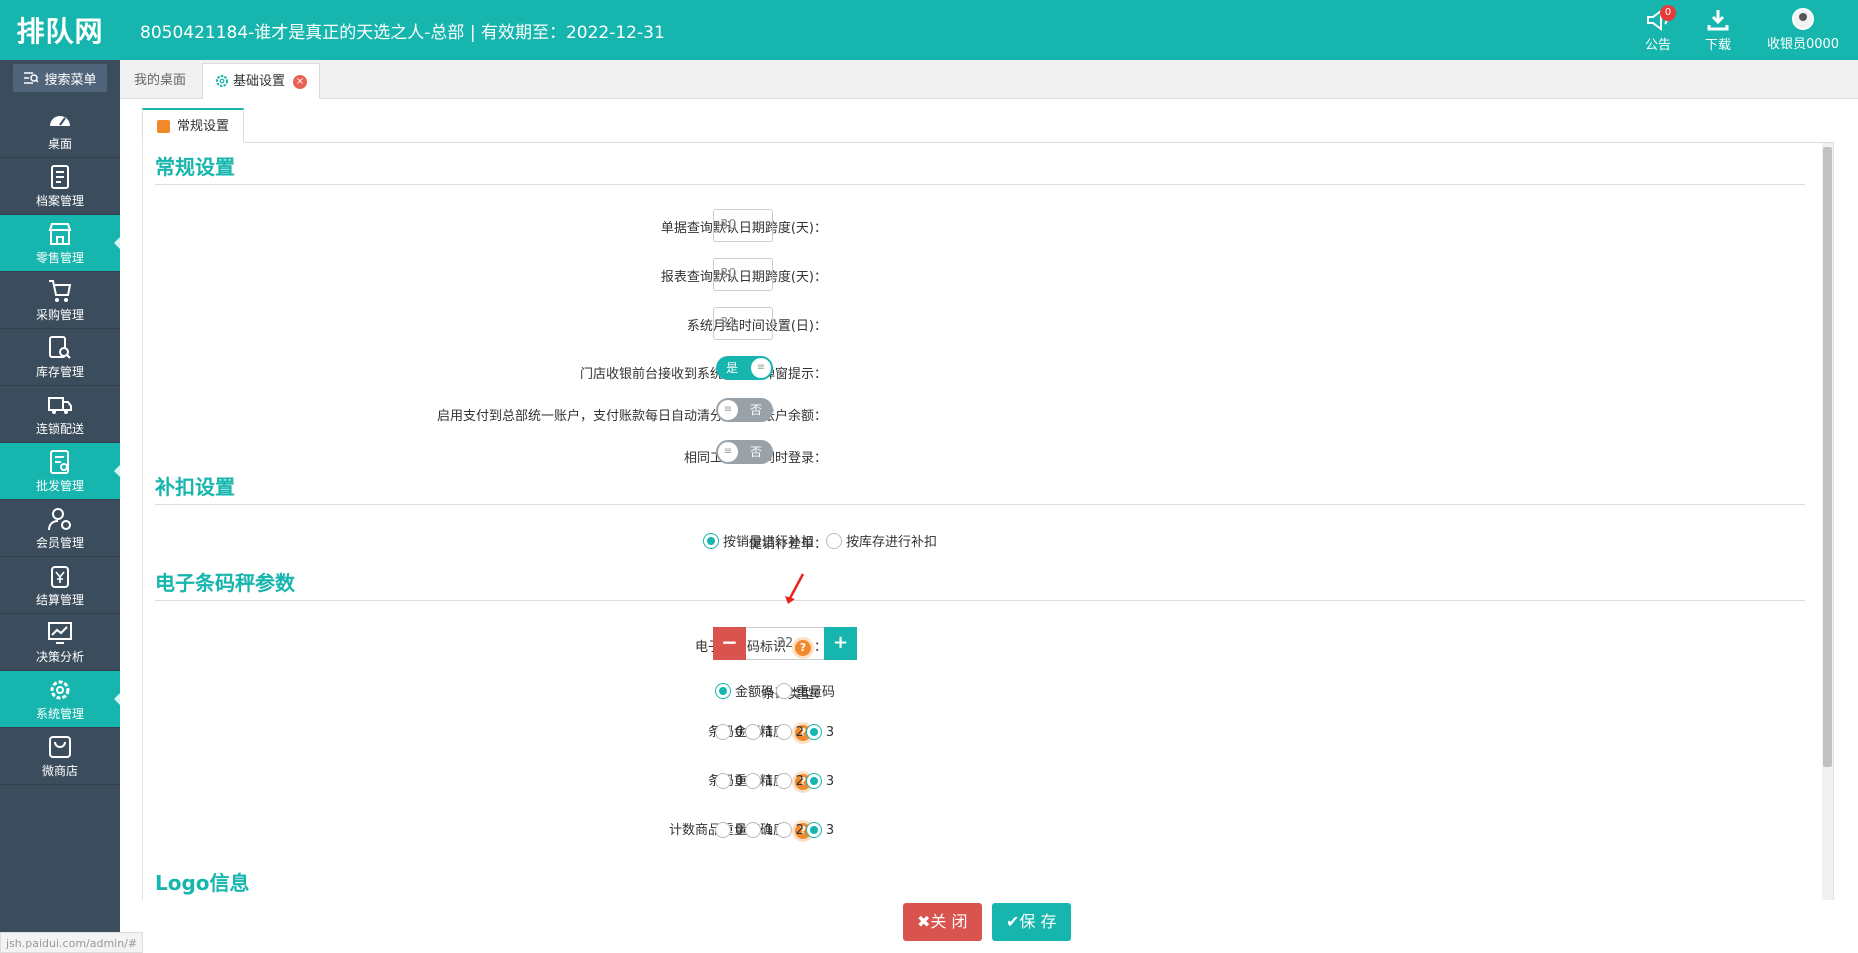 Image resolution: width=1858 pixels, height=953 pixels. I want to click on sidebar-item-system: 系统管理, so click(60, 699).